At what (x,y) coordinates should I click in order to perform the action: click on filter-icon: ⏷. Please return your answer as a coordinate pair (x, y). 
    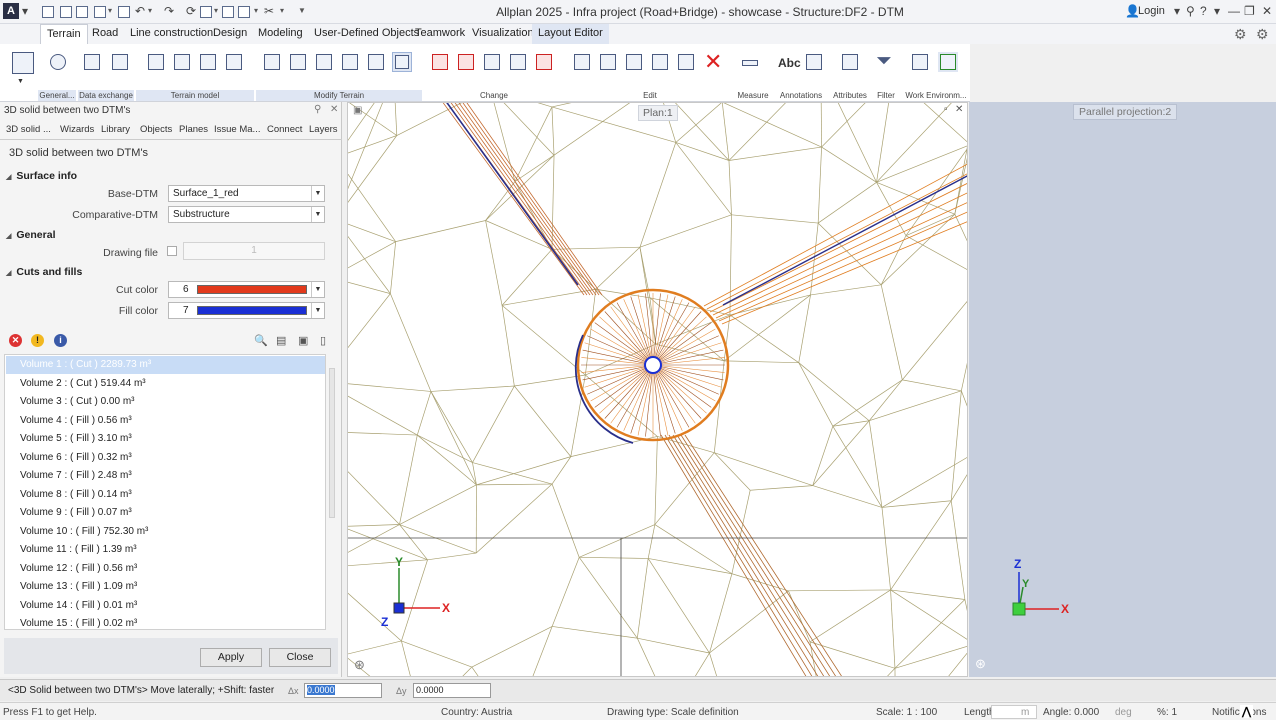
    Looking at the image, I should click on (884, 61).